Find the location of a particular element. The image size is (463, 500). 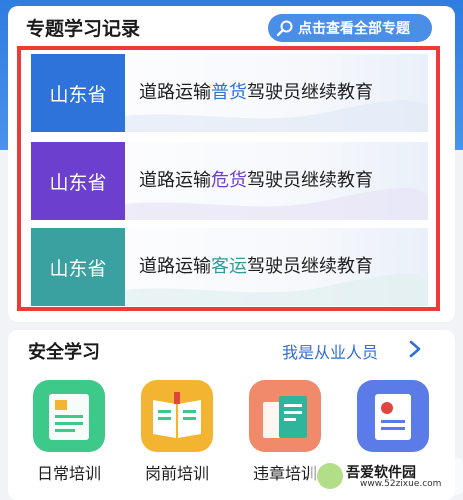

open-book-icon is located at coordinates (177, 415).